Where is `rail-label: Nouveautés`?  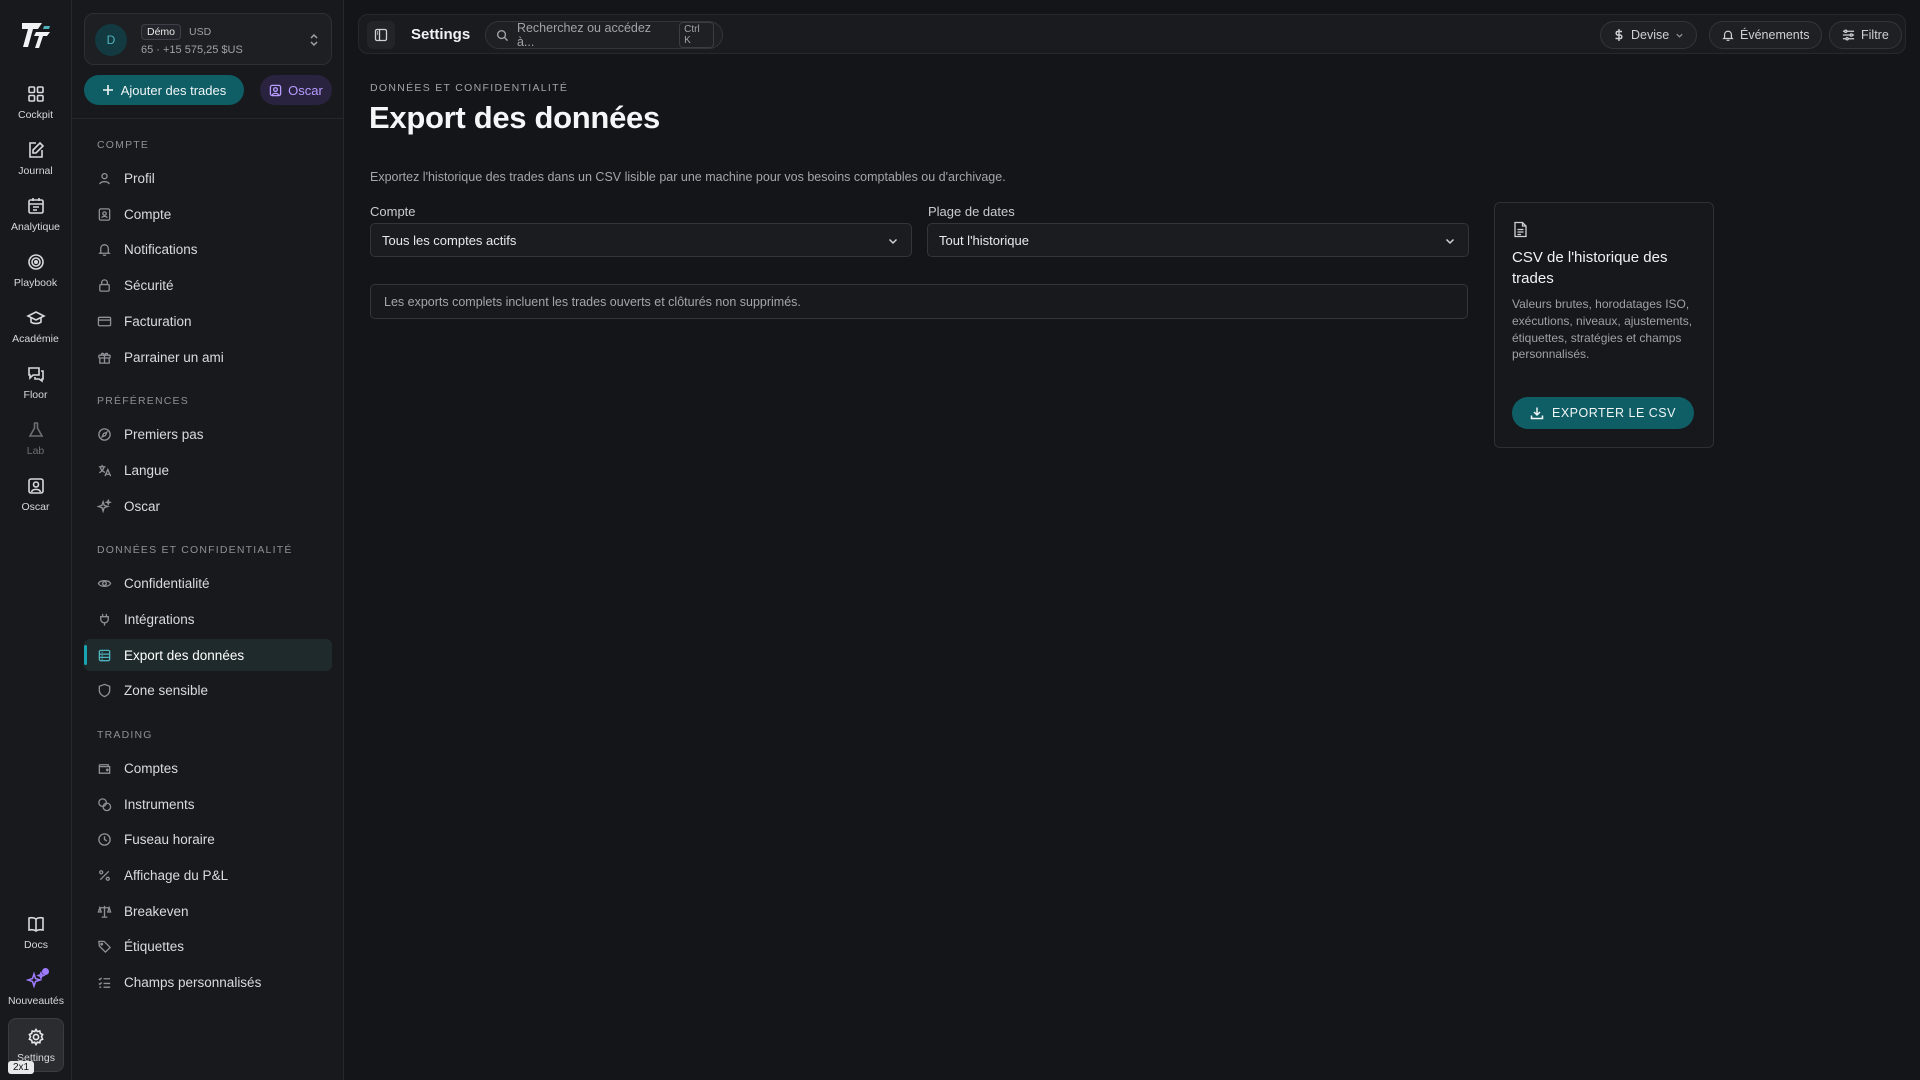
rail-label: Nouveautés is located at coordinates (36, 1000).